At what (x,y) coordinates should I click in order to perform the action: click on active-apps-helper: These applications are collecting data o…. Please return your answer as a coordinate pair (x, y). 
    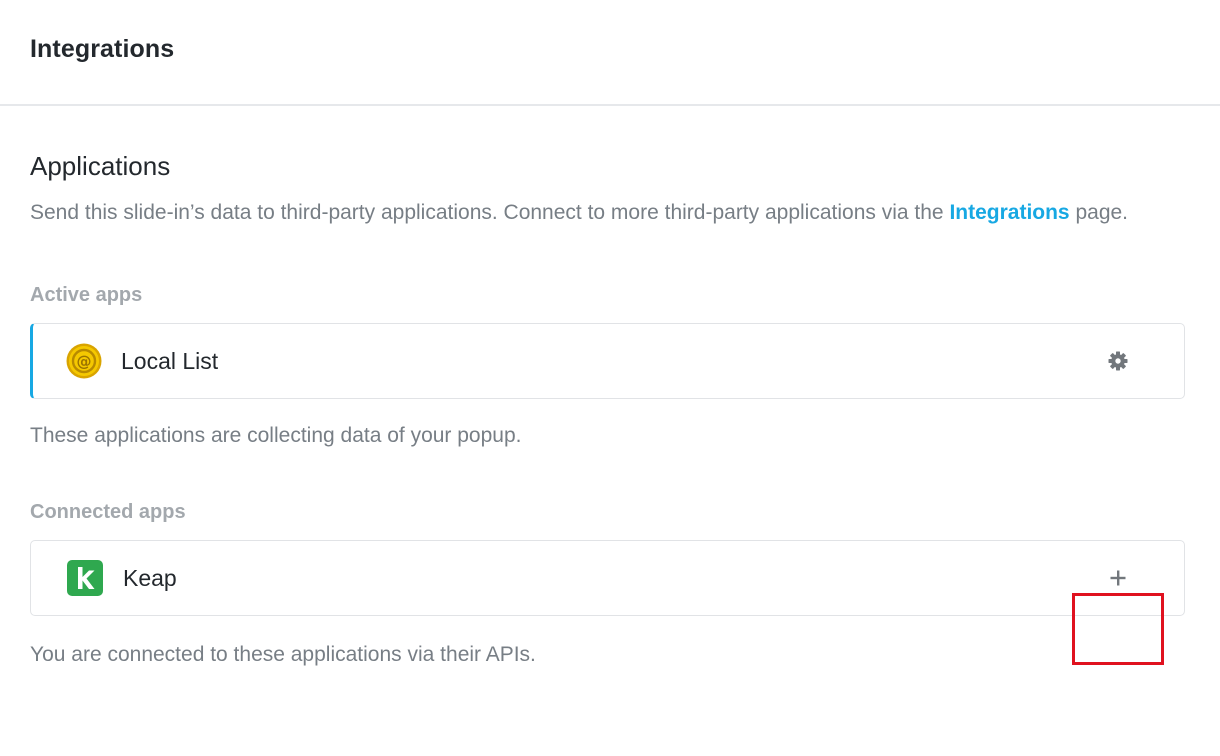
    Looking at the image, I should click on (276, 435).